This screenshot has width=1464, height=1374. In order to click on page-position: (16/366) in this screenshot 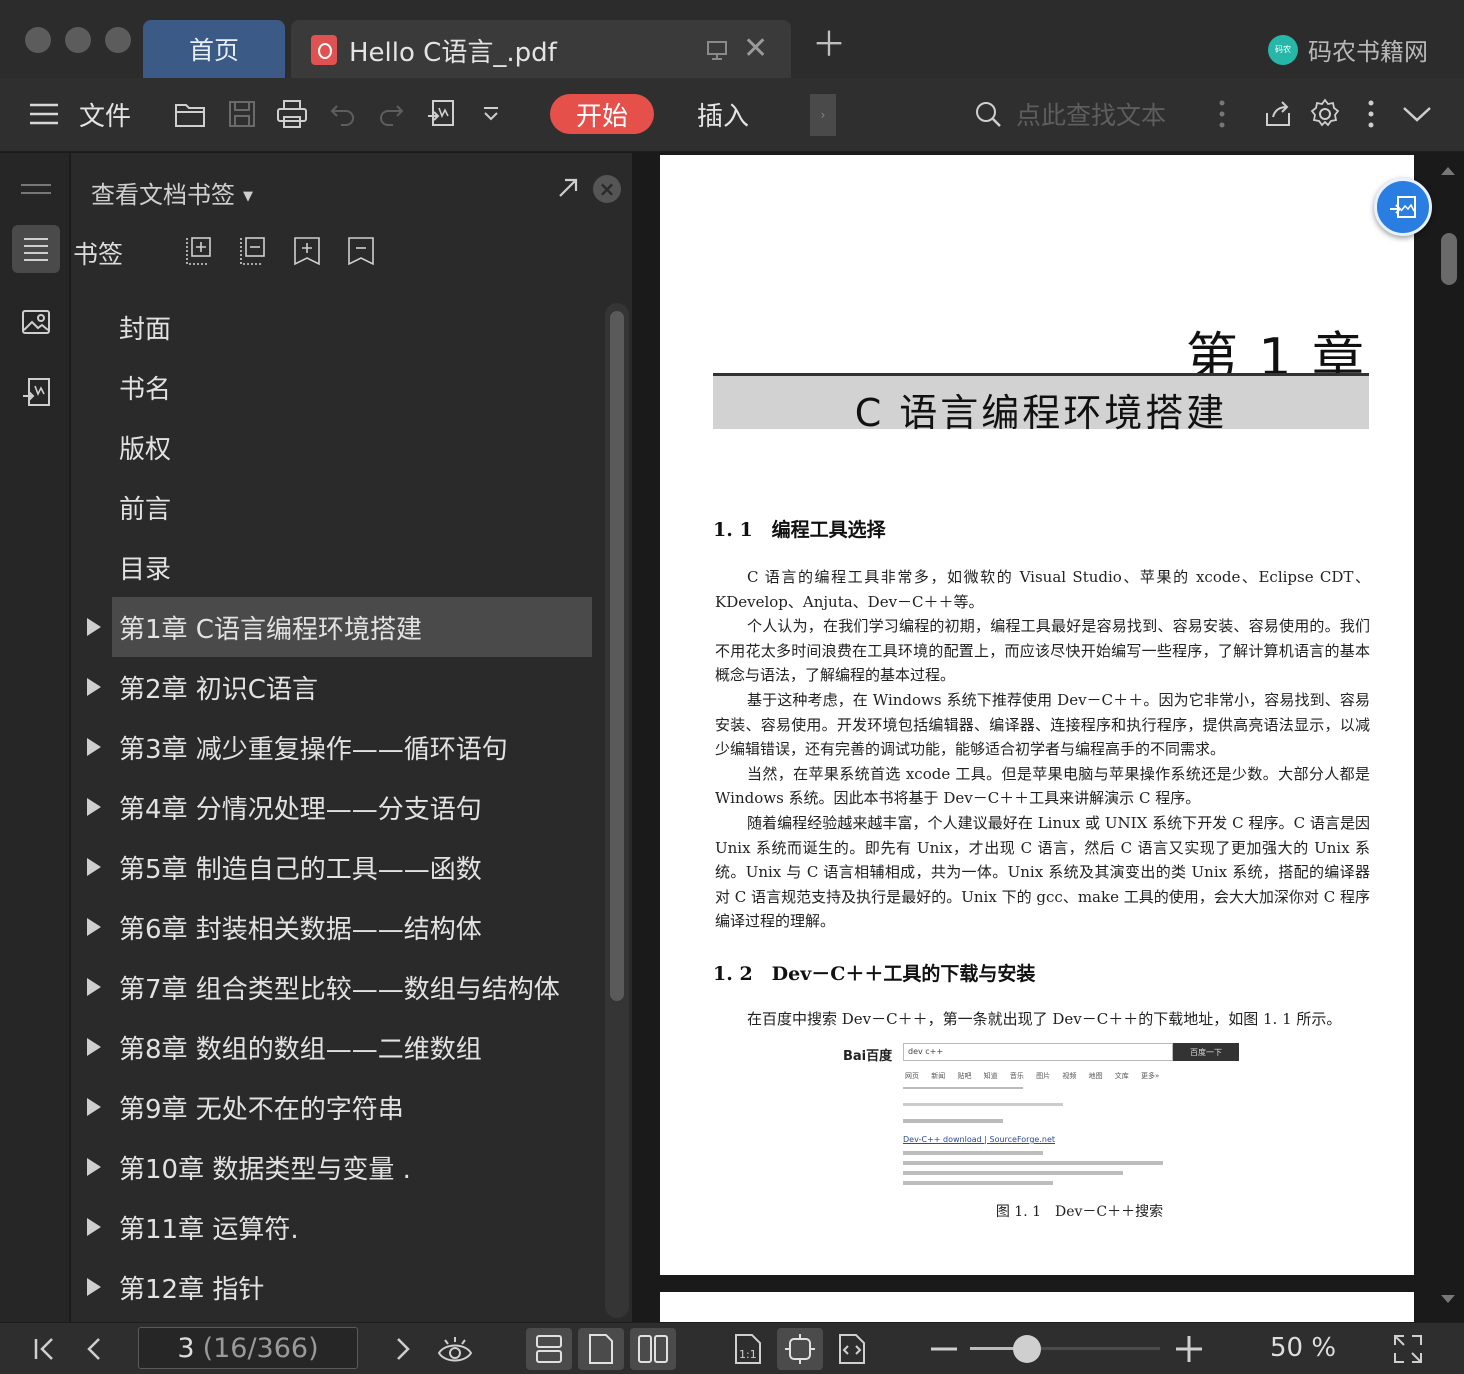, I will do `click(260, 1348)`.